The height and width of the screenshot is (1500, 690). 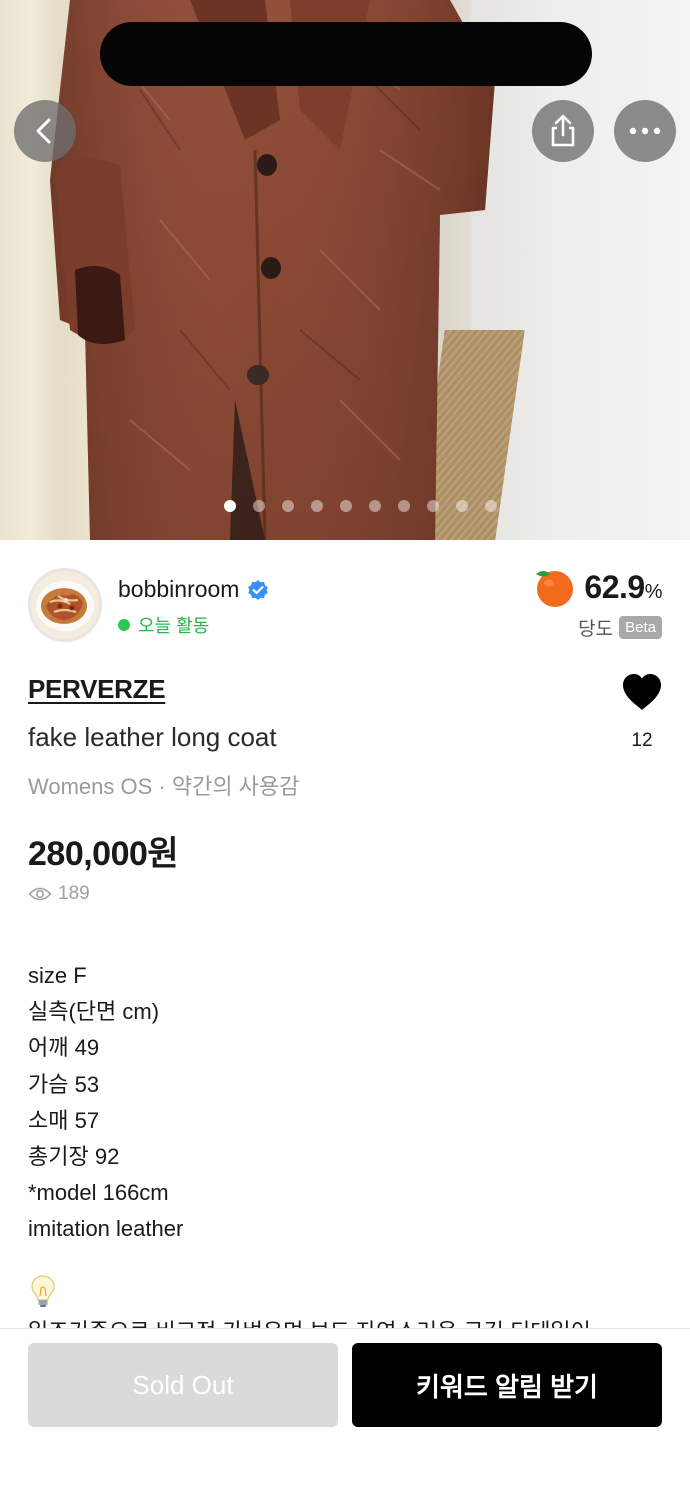 I want to click on lightbulb-icon, so click(x=43, y=1291).